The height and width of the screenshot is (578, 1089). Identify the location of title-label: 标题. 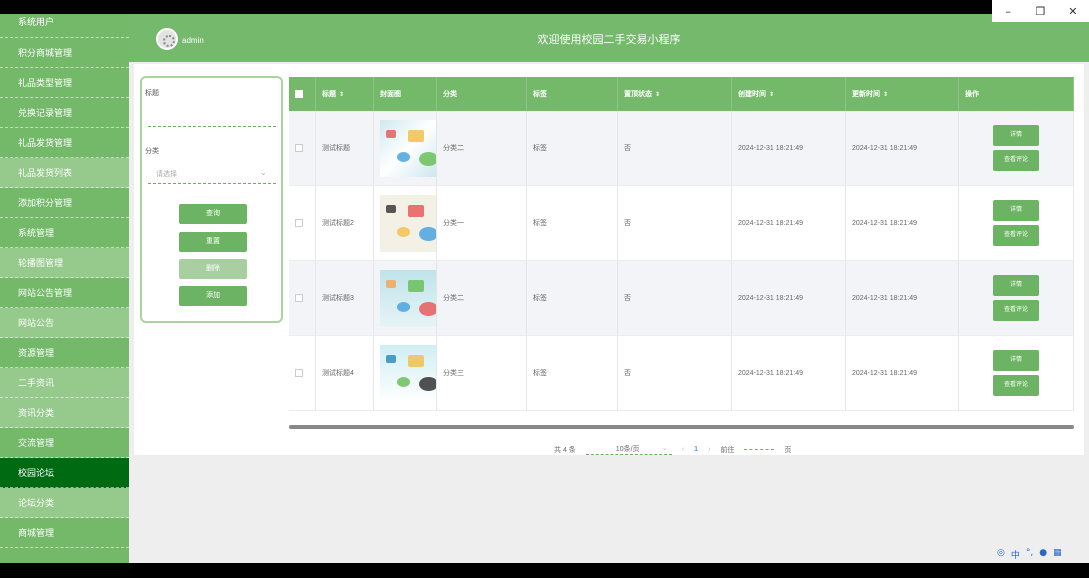
(152, 93).